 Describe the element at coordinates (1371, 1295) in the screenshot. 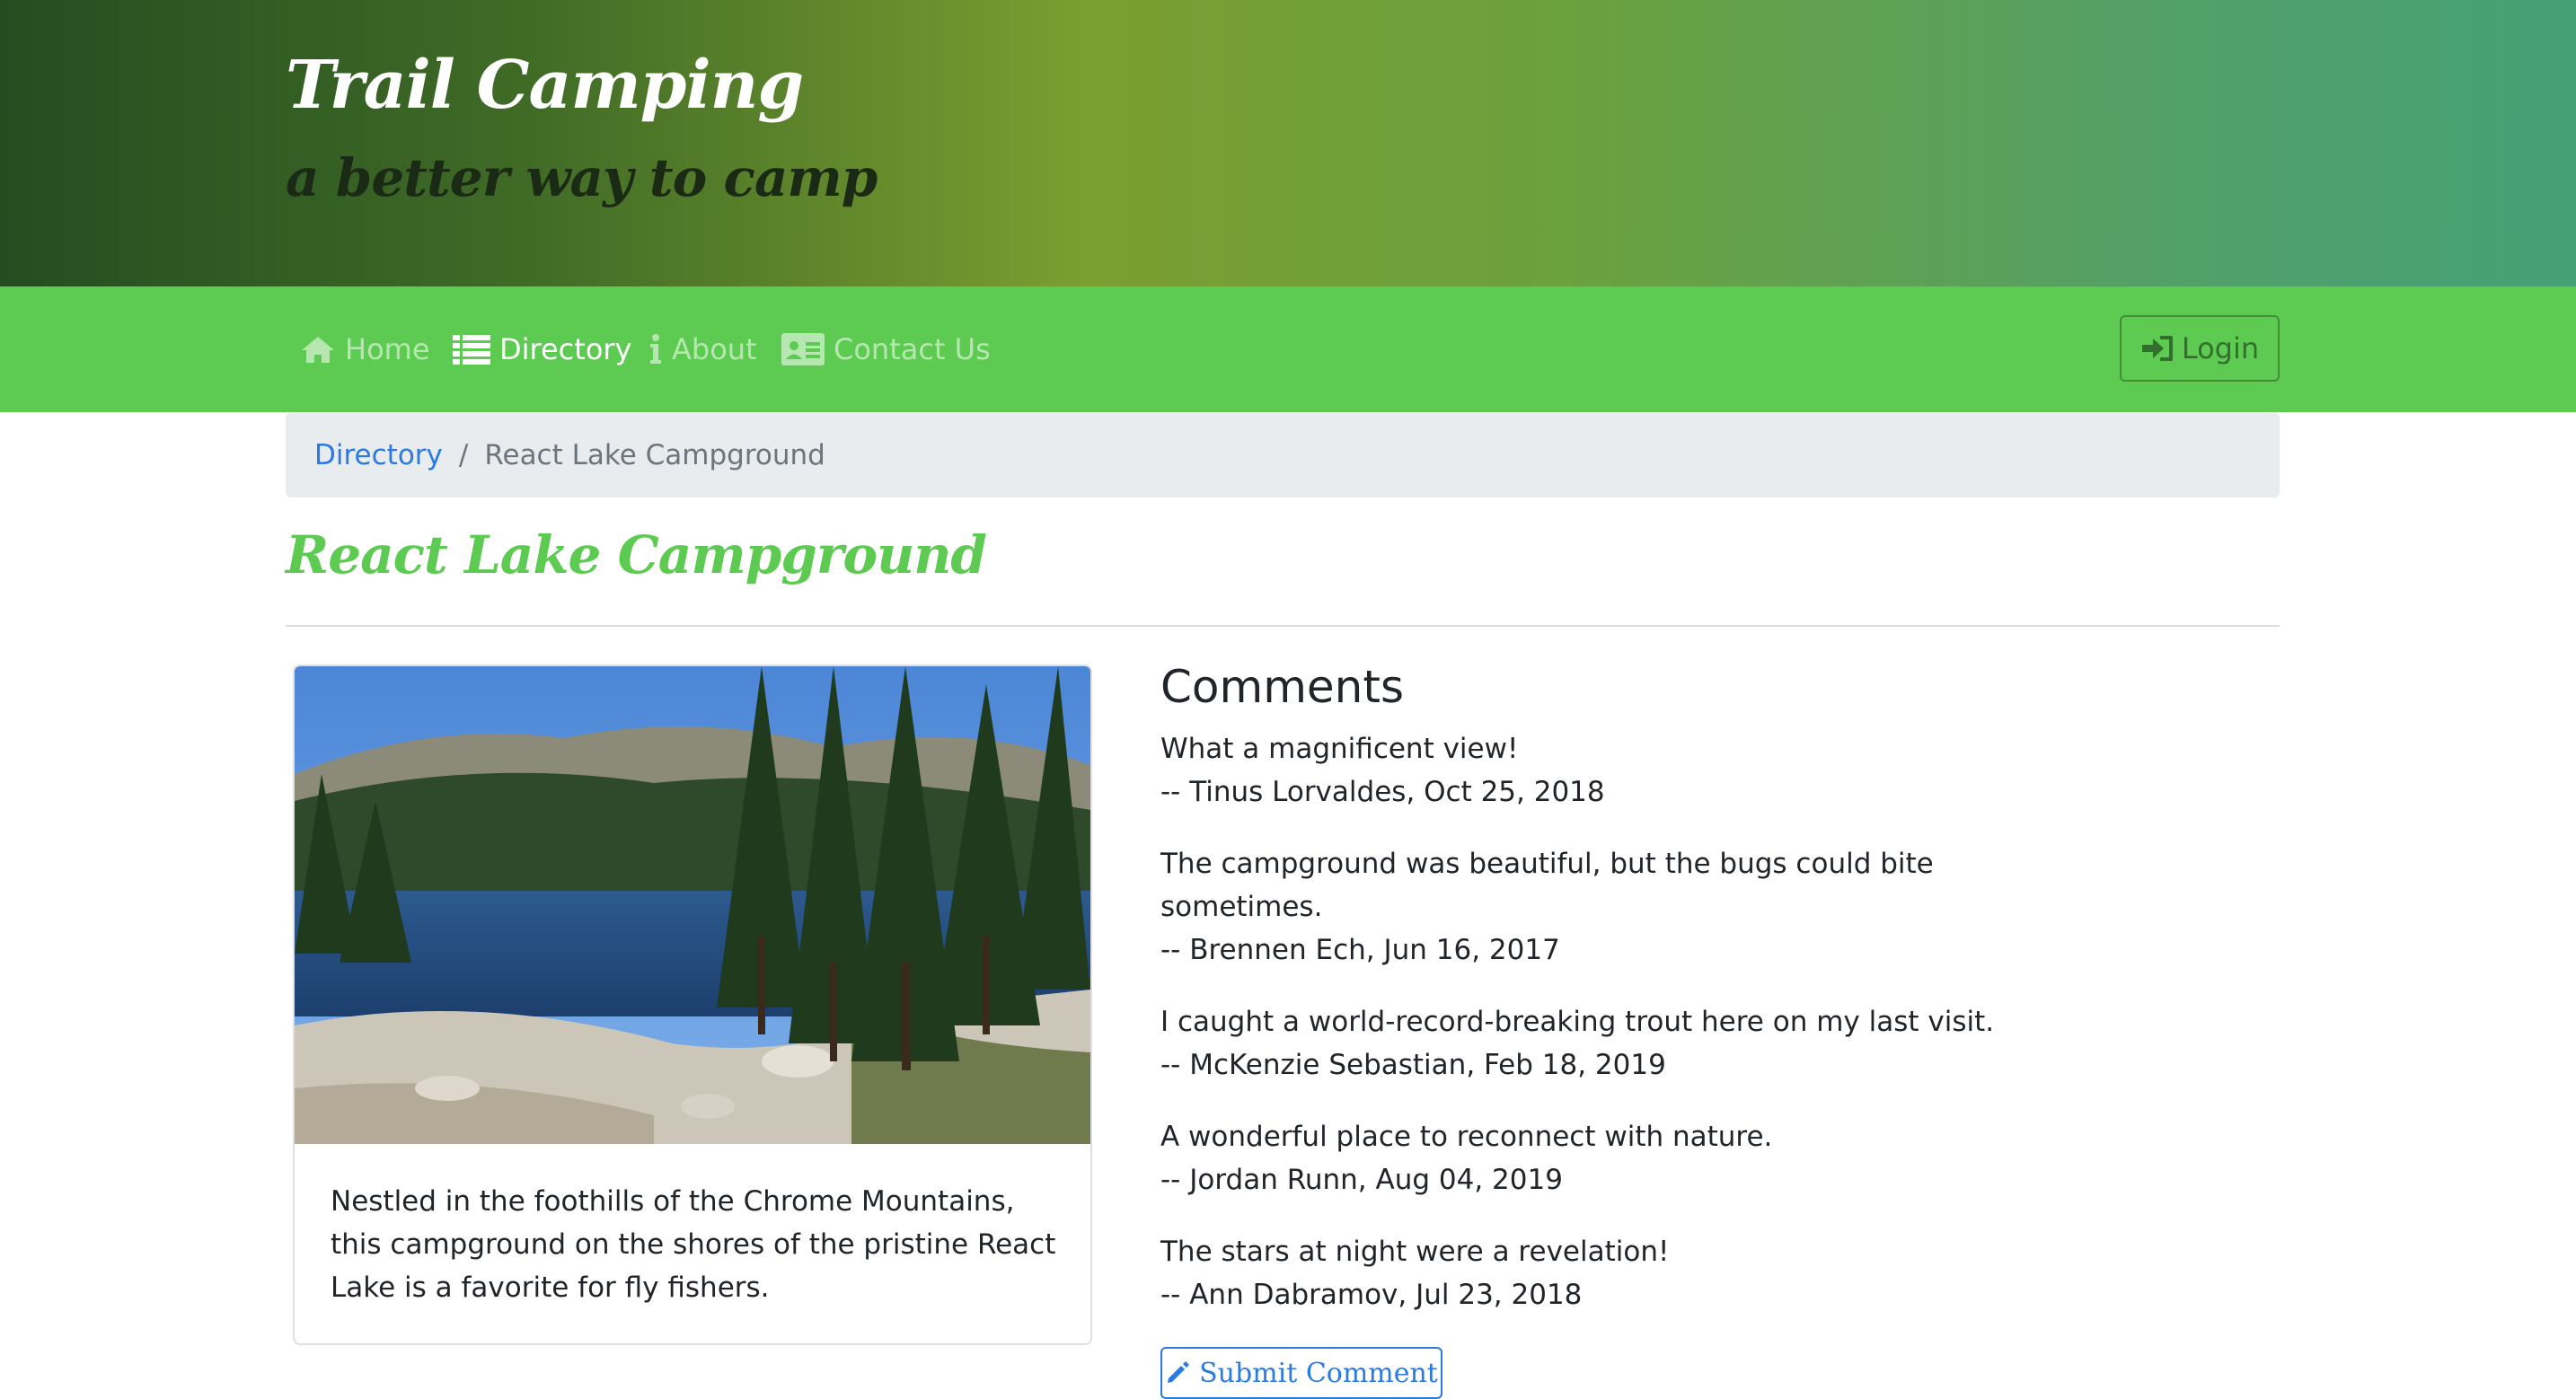

I see `comment-byline: -- Ann Dabramov, Jul 23, 2018` at that location.